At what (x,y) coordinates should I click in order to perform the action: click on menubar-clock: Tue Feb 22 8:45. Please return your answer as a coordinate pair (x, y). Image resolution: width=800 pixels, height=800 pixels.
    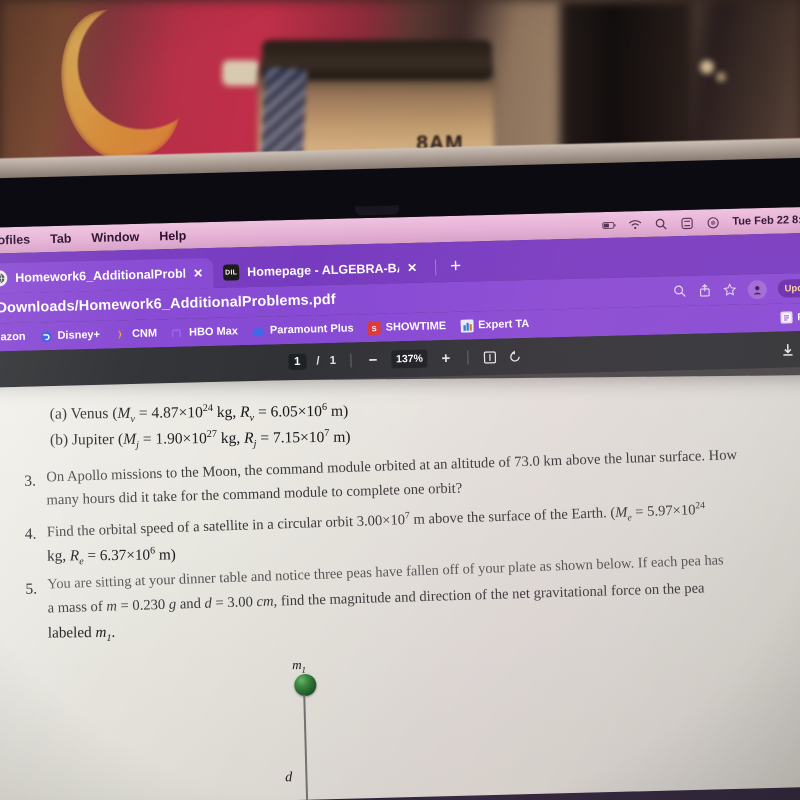
    Looking at the image, I should click on (766, 221).